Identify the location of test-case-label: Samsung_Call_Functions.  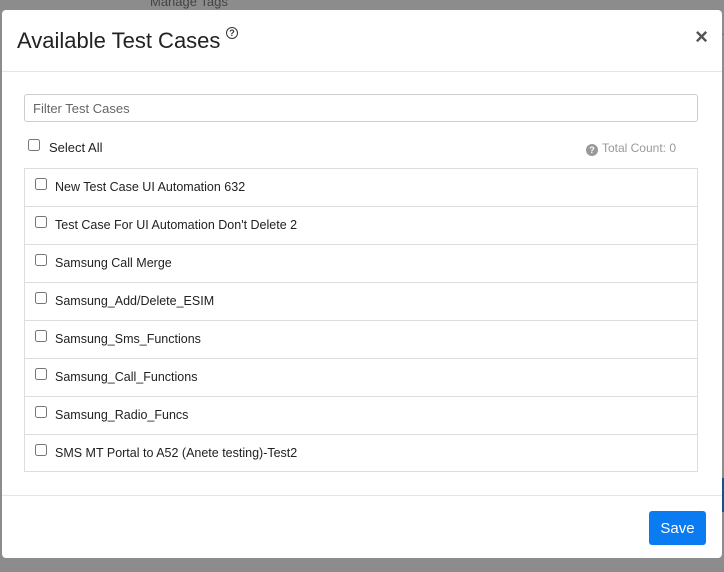
(126, 377).